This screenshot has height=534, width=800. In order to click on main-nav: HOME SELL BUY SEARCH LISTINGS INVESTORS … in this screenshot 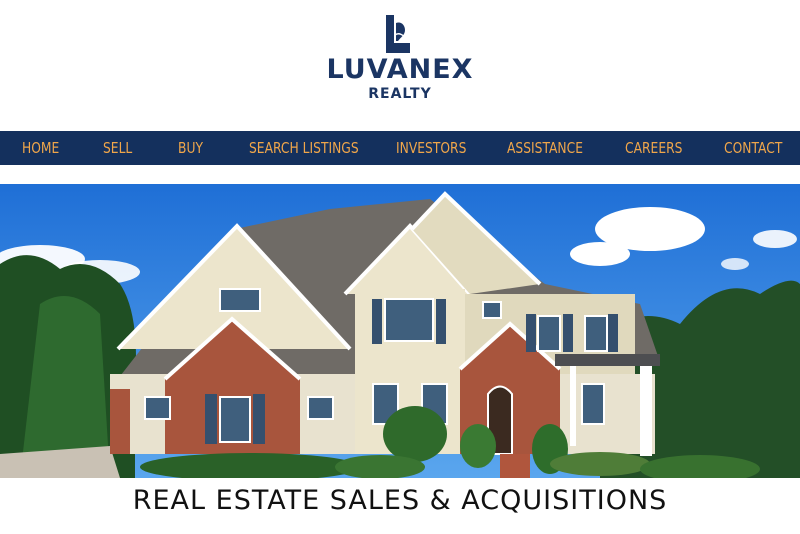, I will do `click(400, 148)`.